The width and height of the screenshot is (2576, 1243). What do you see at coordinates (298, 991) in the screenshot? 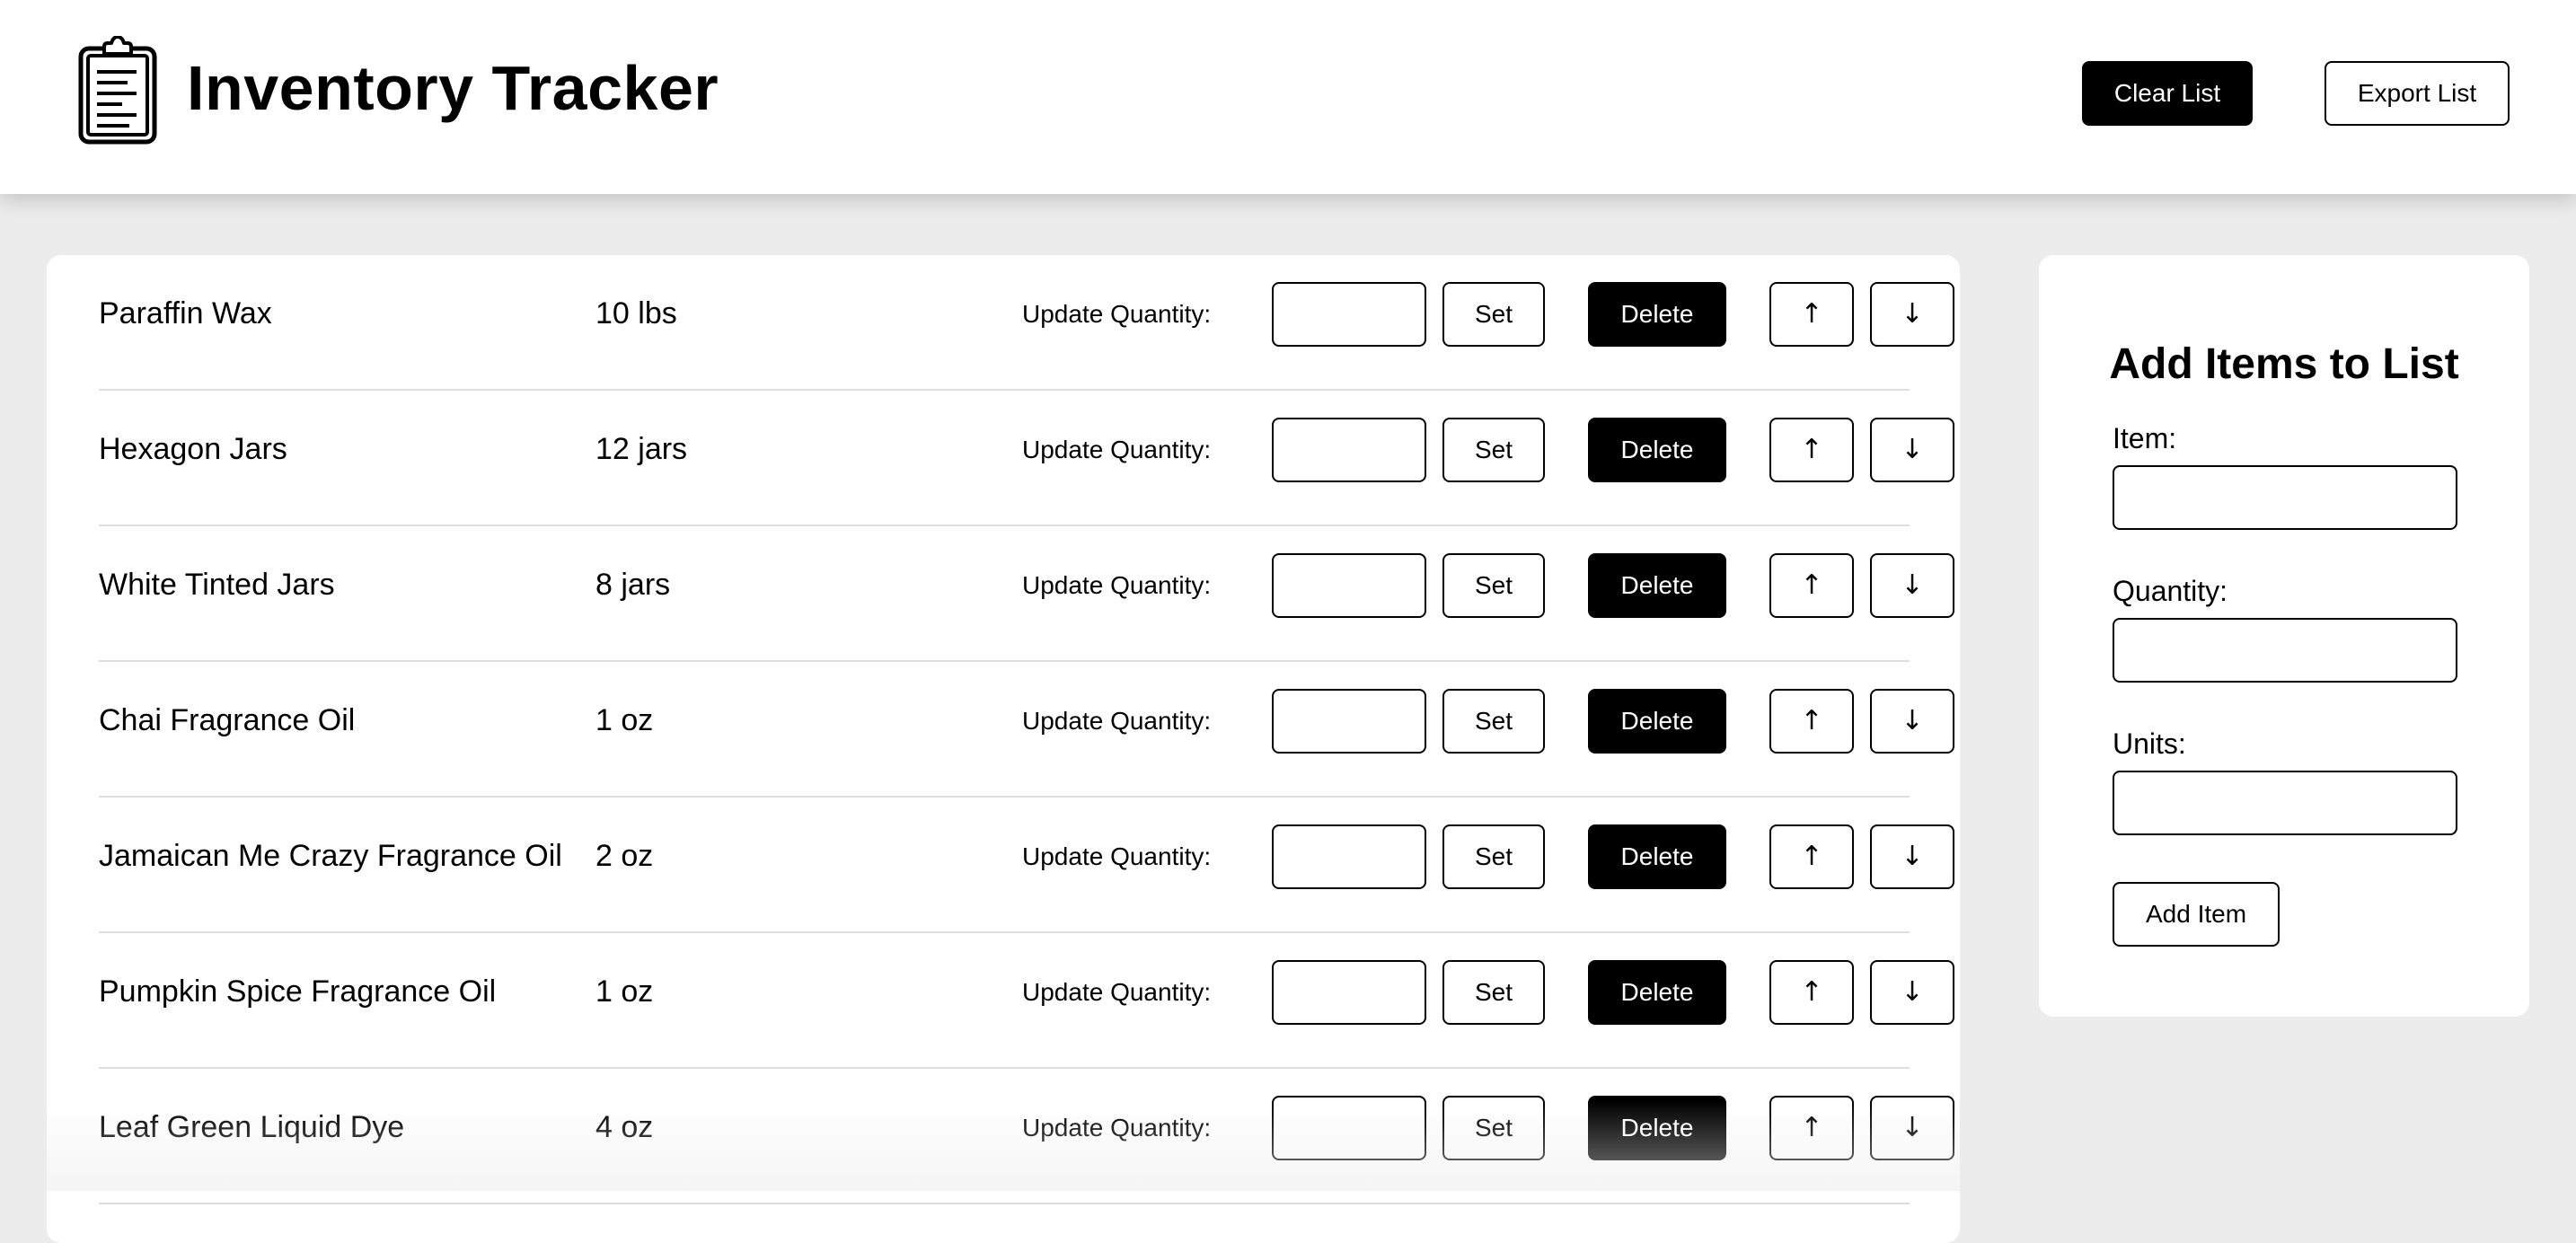
I see `item-name: Pumpkin Spice Fragrance Oil` at bounding box center [298, 991].